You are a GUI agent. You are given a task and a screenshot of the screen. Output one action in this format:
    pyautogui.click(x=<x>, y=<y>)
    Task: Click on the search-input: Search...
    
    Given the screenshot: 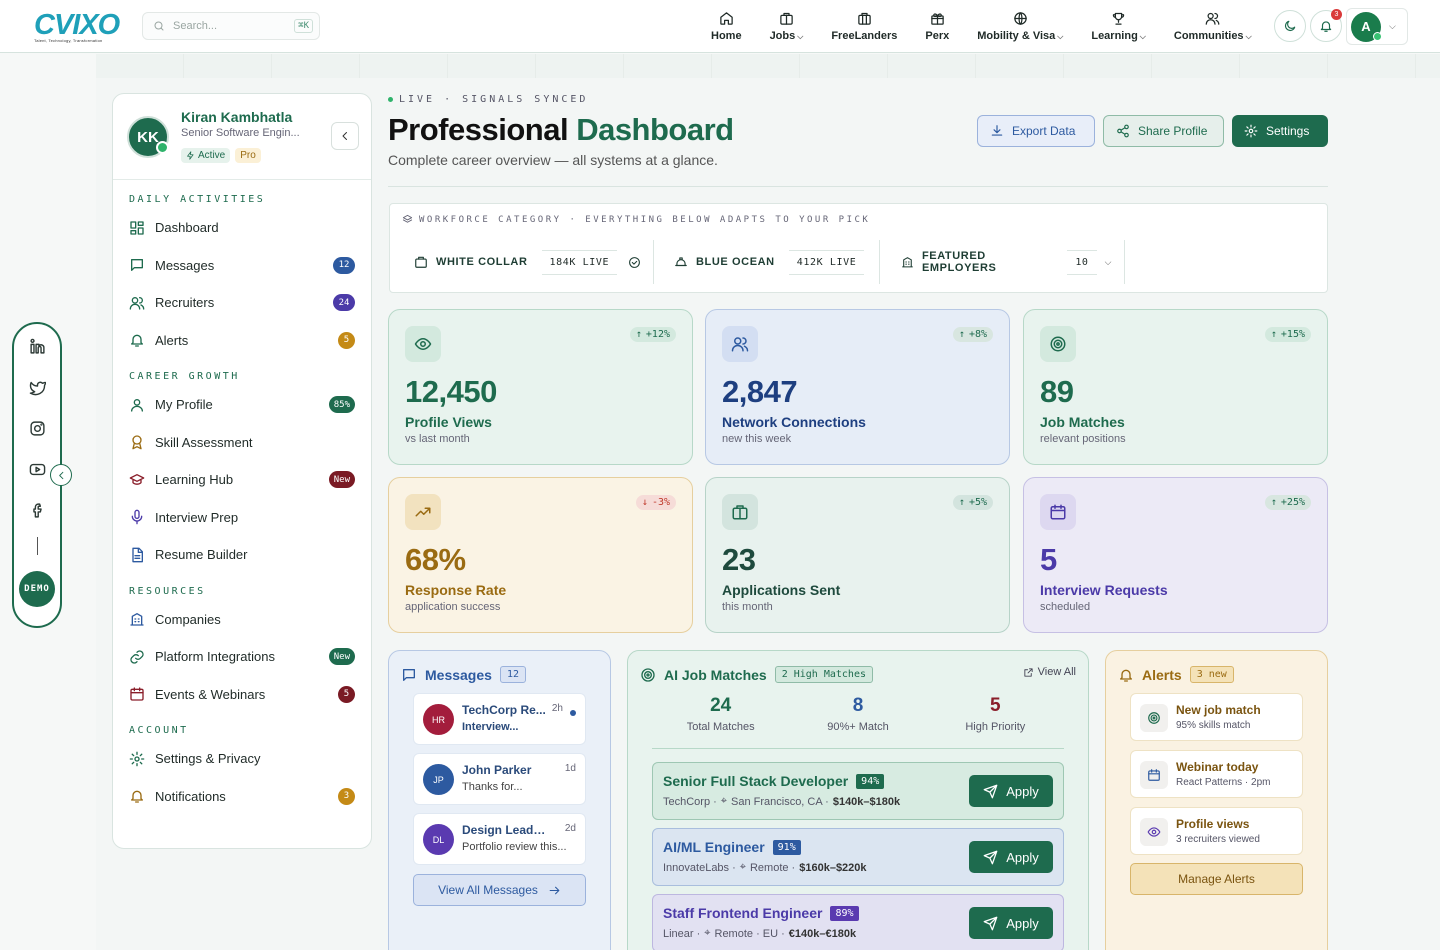 What is the action you would take?
    pyautogui.click(x=195, y=26)
    